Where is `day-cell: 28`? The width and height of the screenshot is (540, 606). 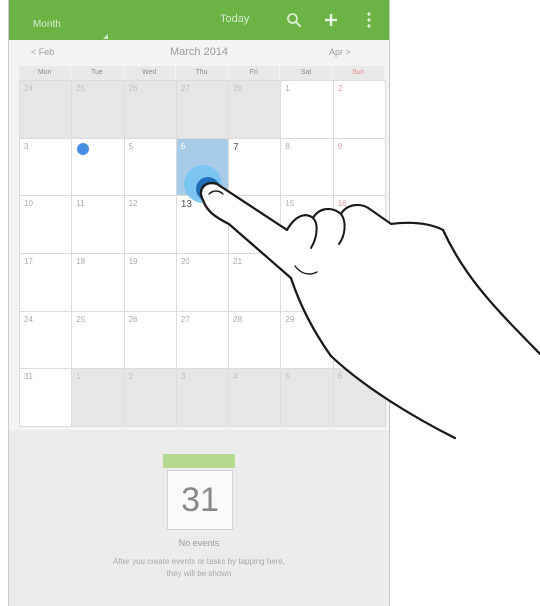 day-cell: 28 is located at coordinates (255, 110).